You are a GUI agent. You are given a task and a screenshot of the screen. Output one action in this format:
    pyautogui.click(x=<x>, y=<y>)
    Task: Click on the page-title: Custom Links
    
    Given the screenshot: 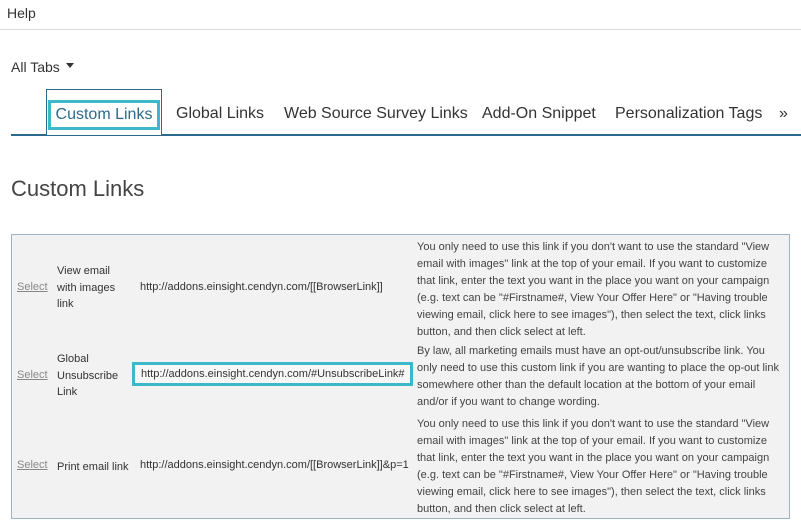 What is the action you would take?
    pyautogui.click(x=78, y=188)
    